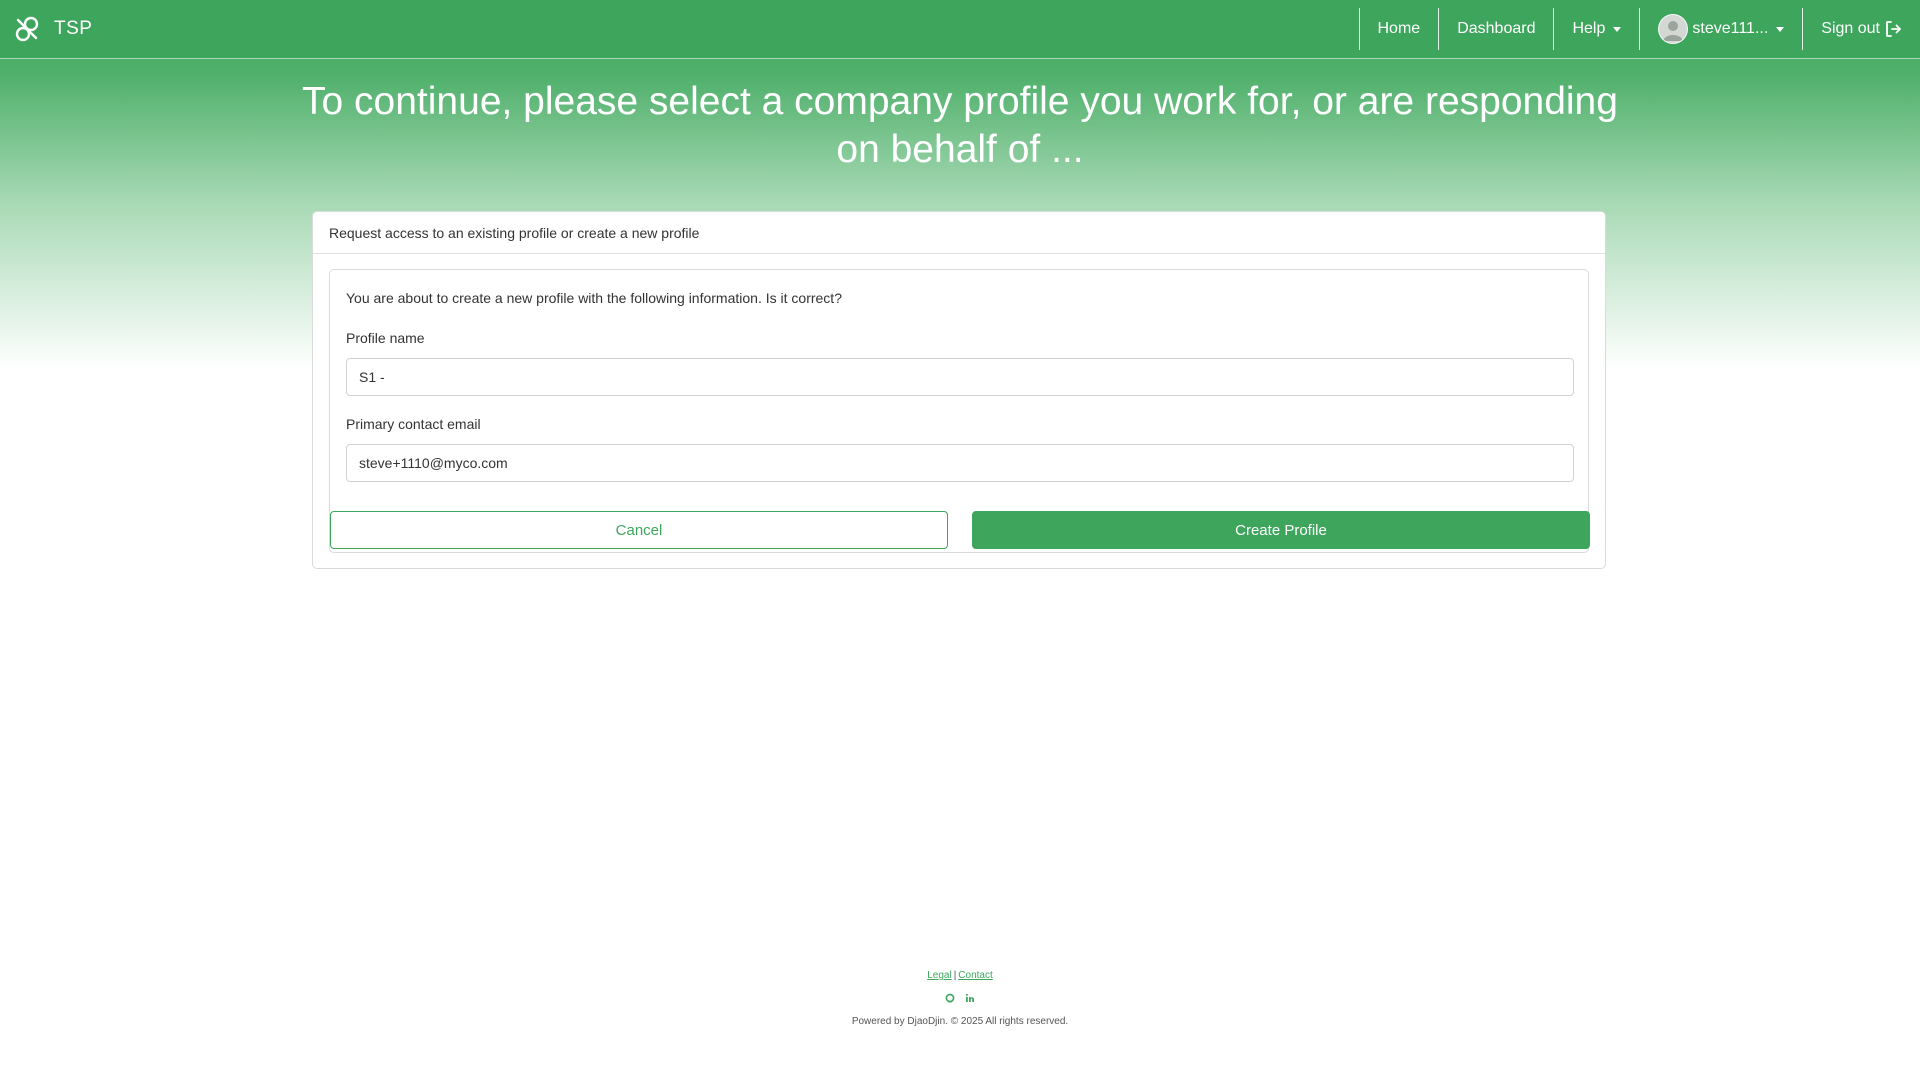 The width and height of the screenshot is (1920, 1080). Describe the element at coordinates (1893, 29) in the screenshot. I see `sign-out-icon` at that location.